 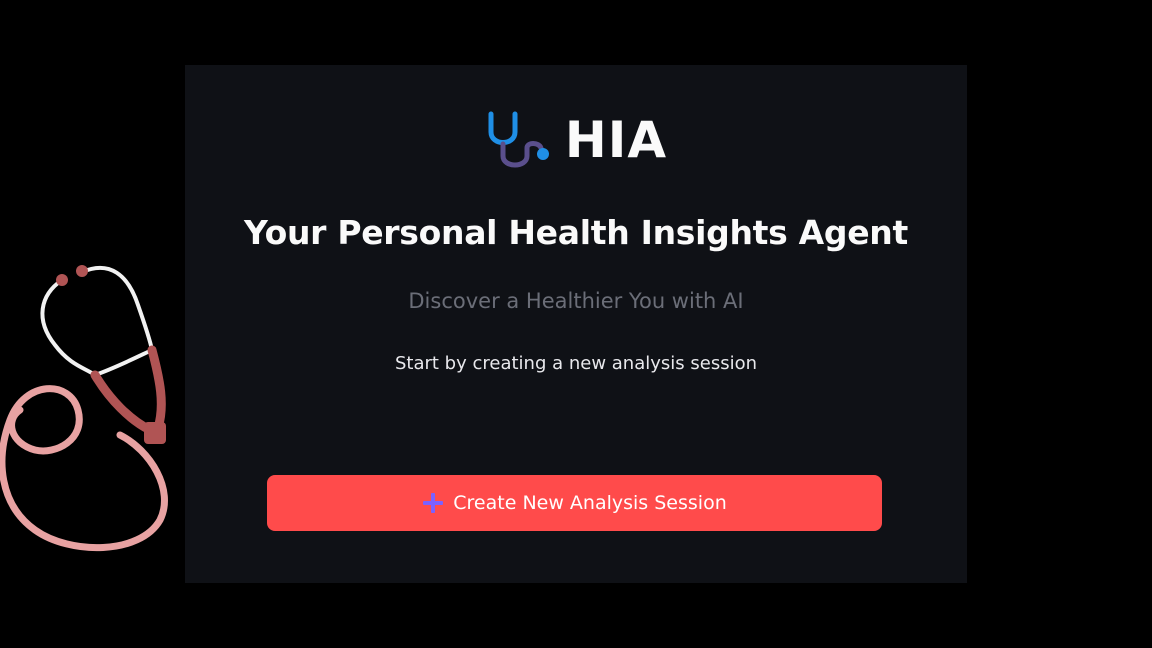 I want to click on page-title: Your Personal Health Insights Agent, so click(x=576, y=232).